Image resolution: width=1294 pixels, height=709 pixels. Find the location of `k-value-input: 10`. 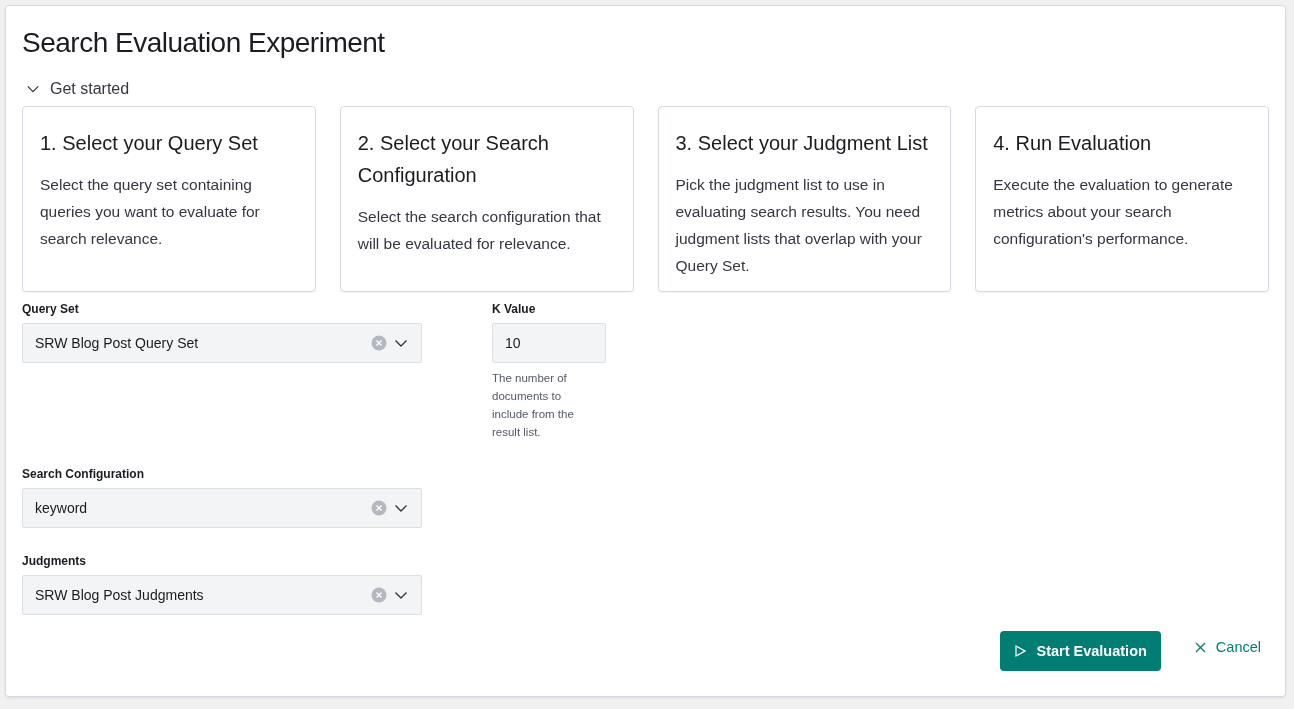

k-value-input: 10 is located at coordinates (549, 343).